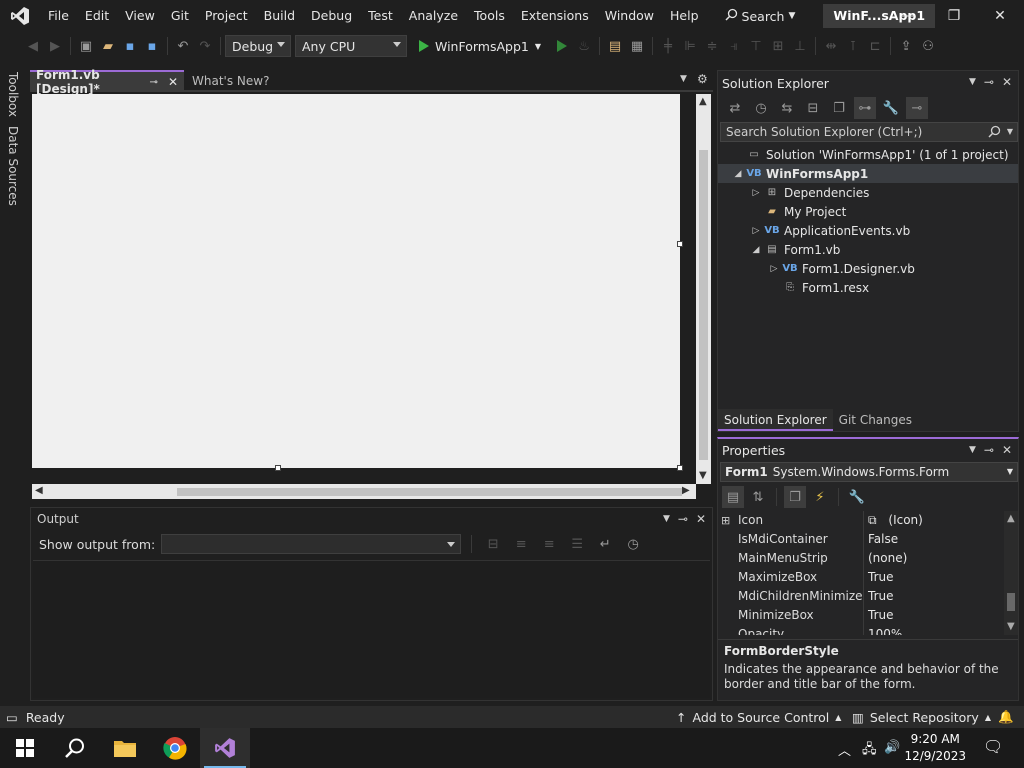 The image size is (1024, 768). What do you see at coordinates (380, 16) in the screenshot?
I see `menu-test: Test` at bounding box center [380, 16].